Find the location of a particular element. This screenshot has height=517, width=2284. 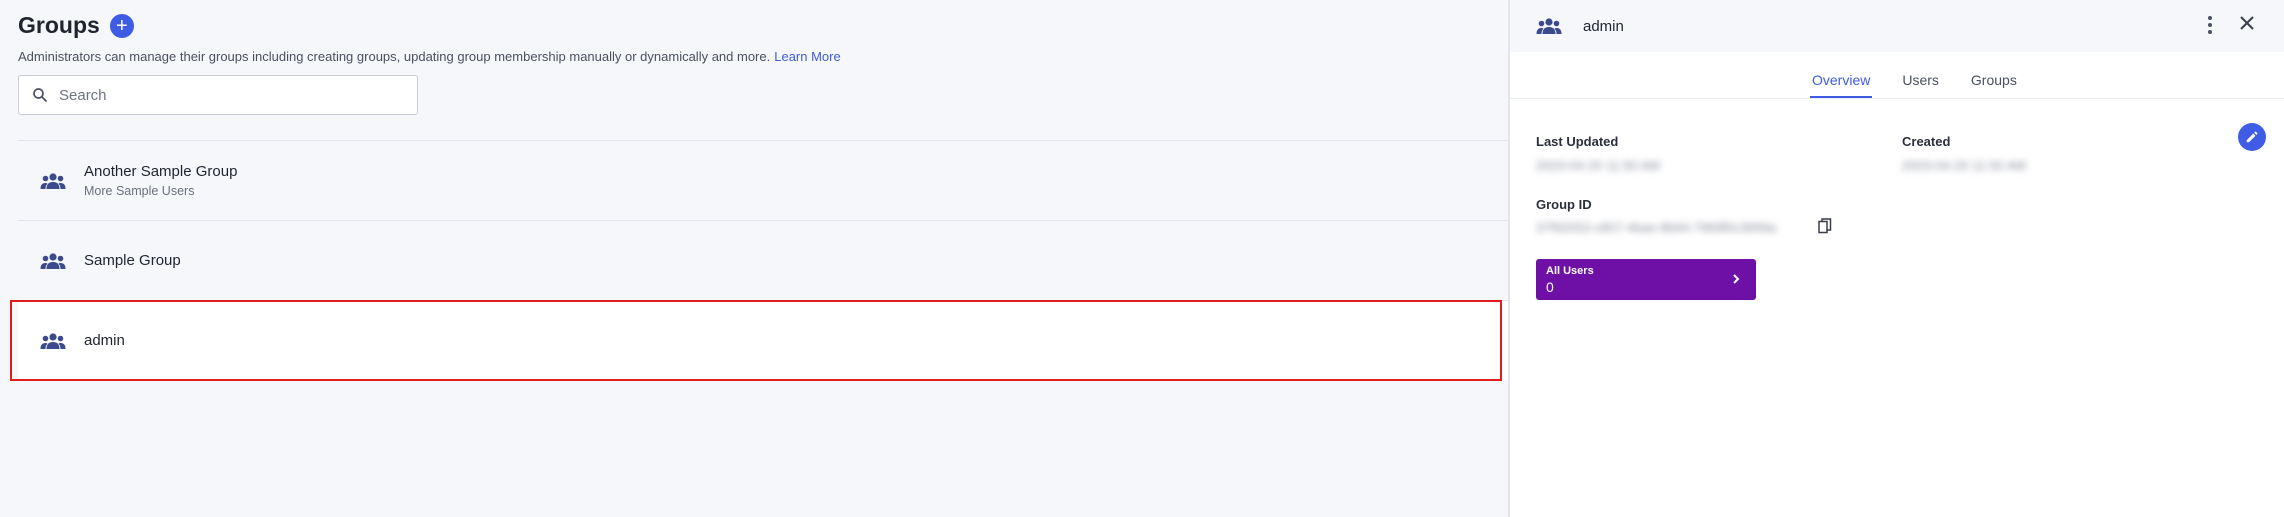

close-icon is located at coordinates (2247, 23).